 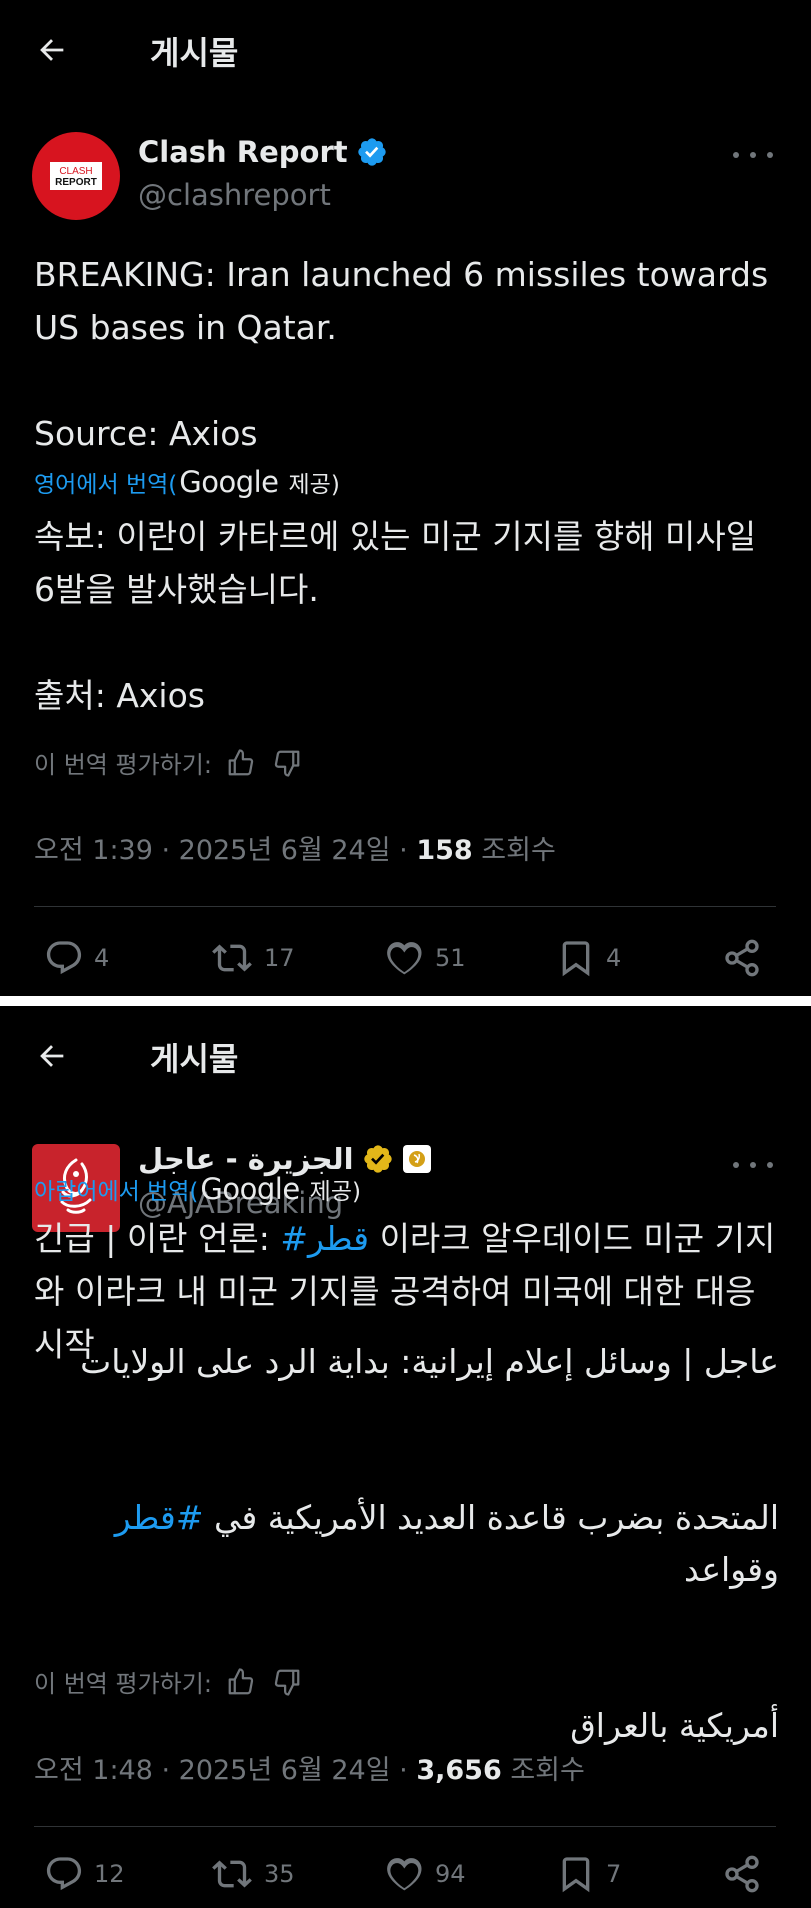 I want to click on repost-button: 17, so click(x=252, y=958).